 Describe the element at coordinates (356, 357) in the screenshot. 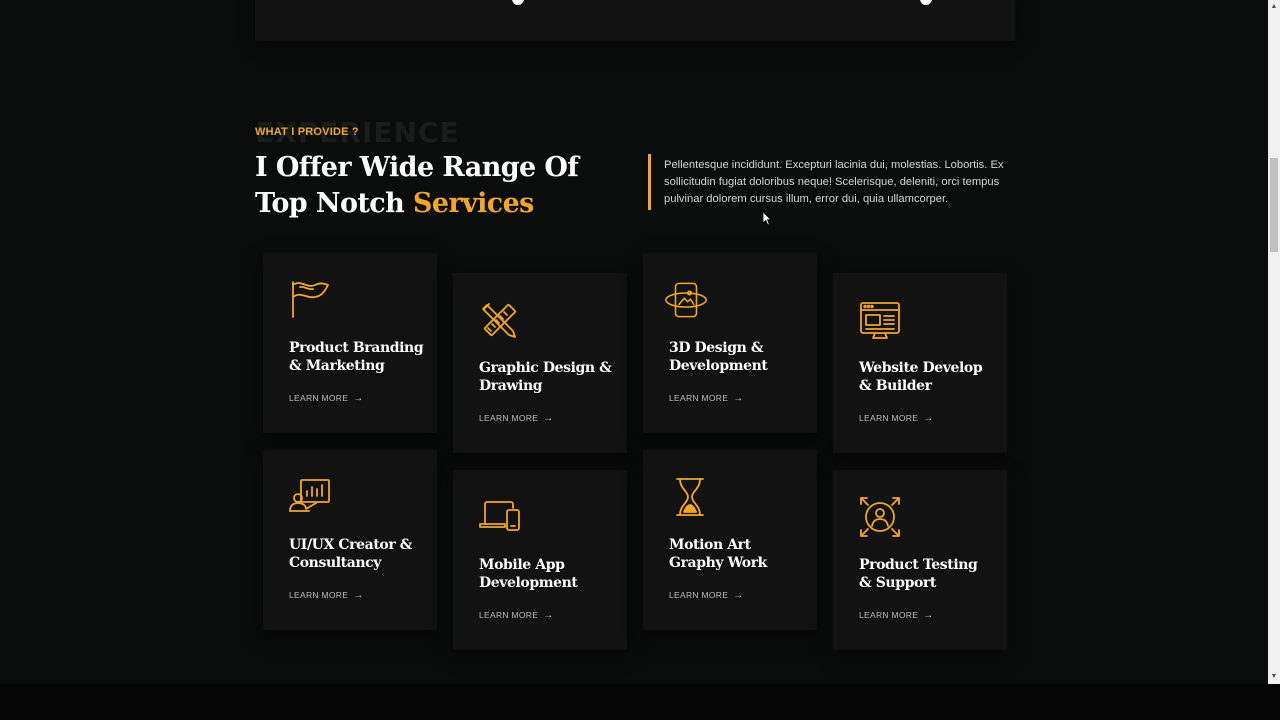

I see `service-title: Product Branding & Marketing` at that location.